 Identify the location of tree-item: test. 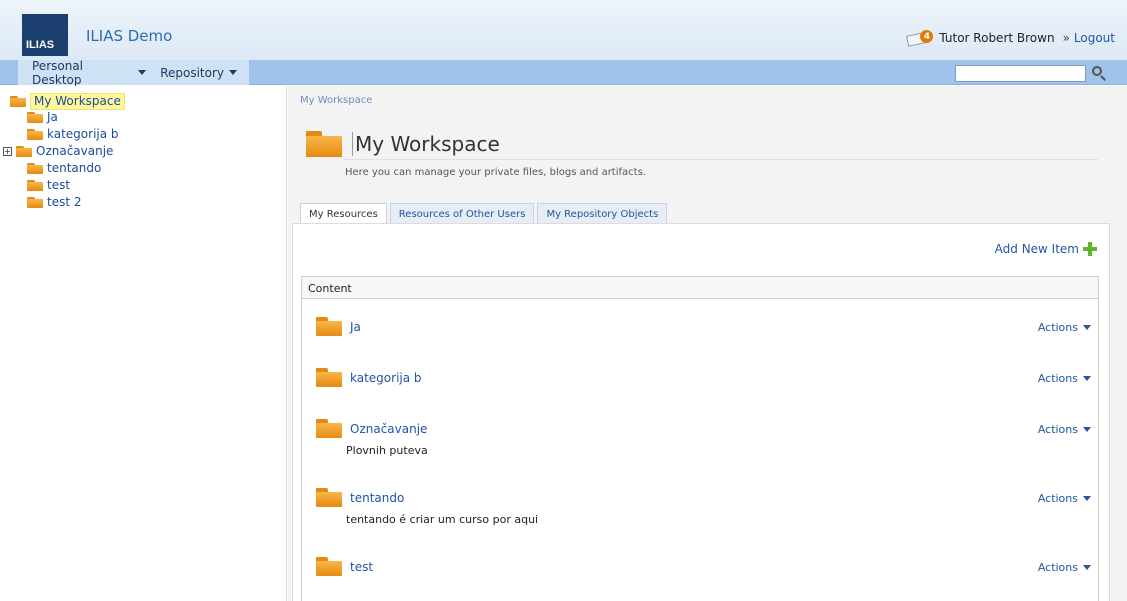
(48, 185).